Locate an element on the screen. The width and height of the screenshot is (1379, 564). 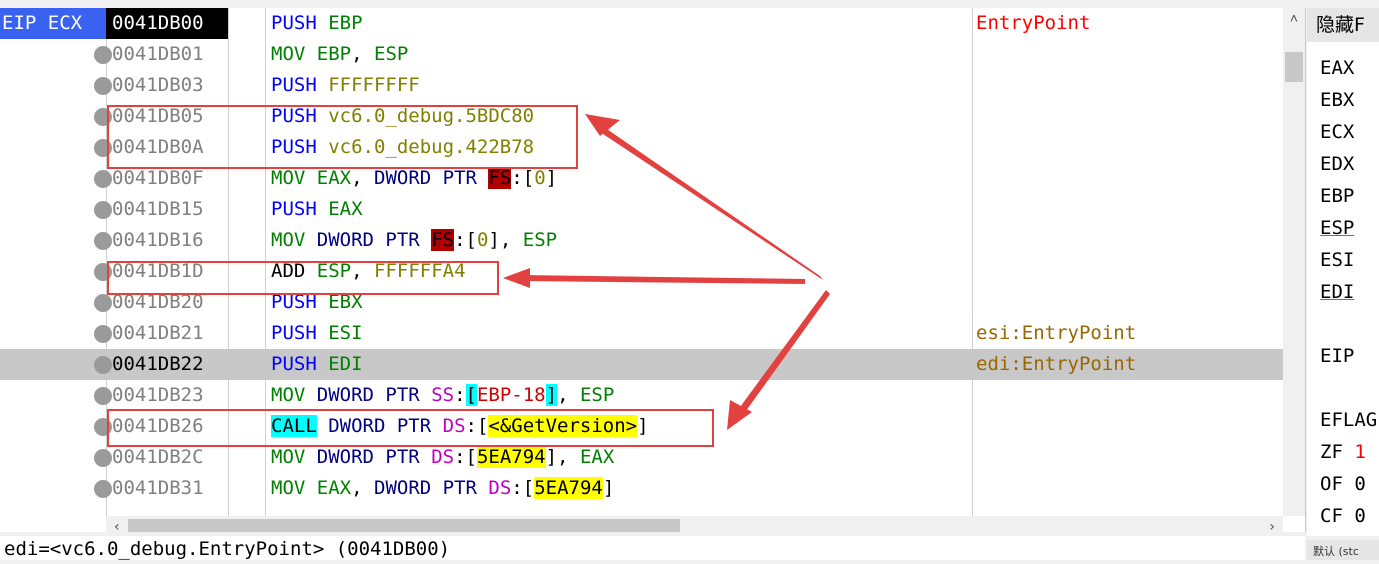
disasm-row: 0041DB31 MOV EAX, DWORD PTR DS:[5EA794] is located at coordinates (641, 488).